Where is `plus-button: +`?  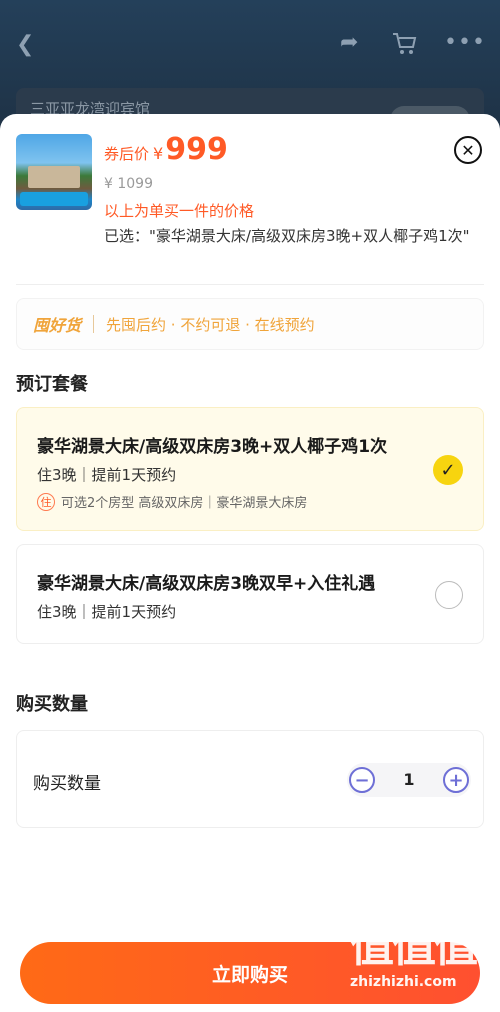
plus-button: + is located at coordinates (456, 780).